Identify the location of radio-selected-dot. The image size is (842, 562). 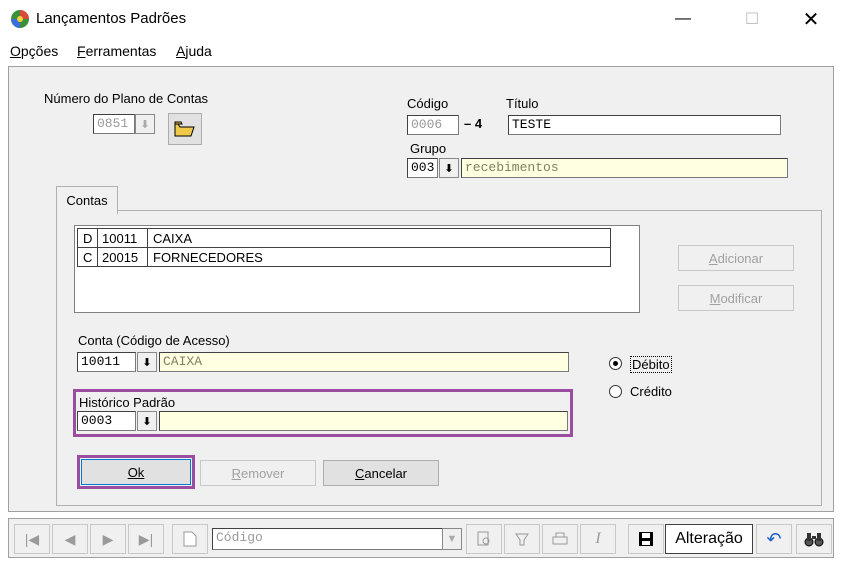
(615, 363).